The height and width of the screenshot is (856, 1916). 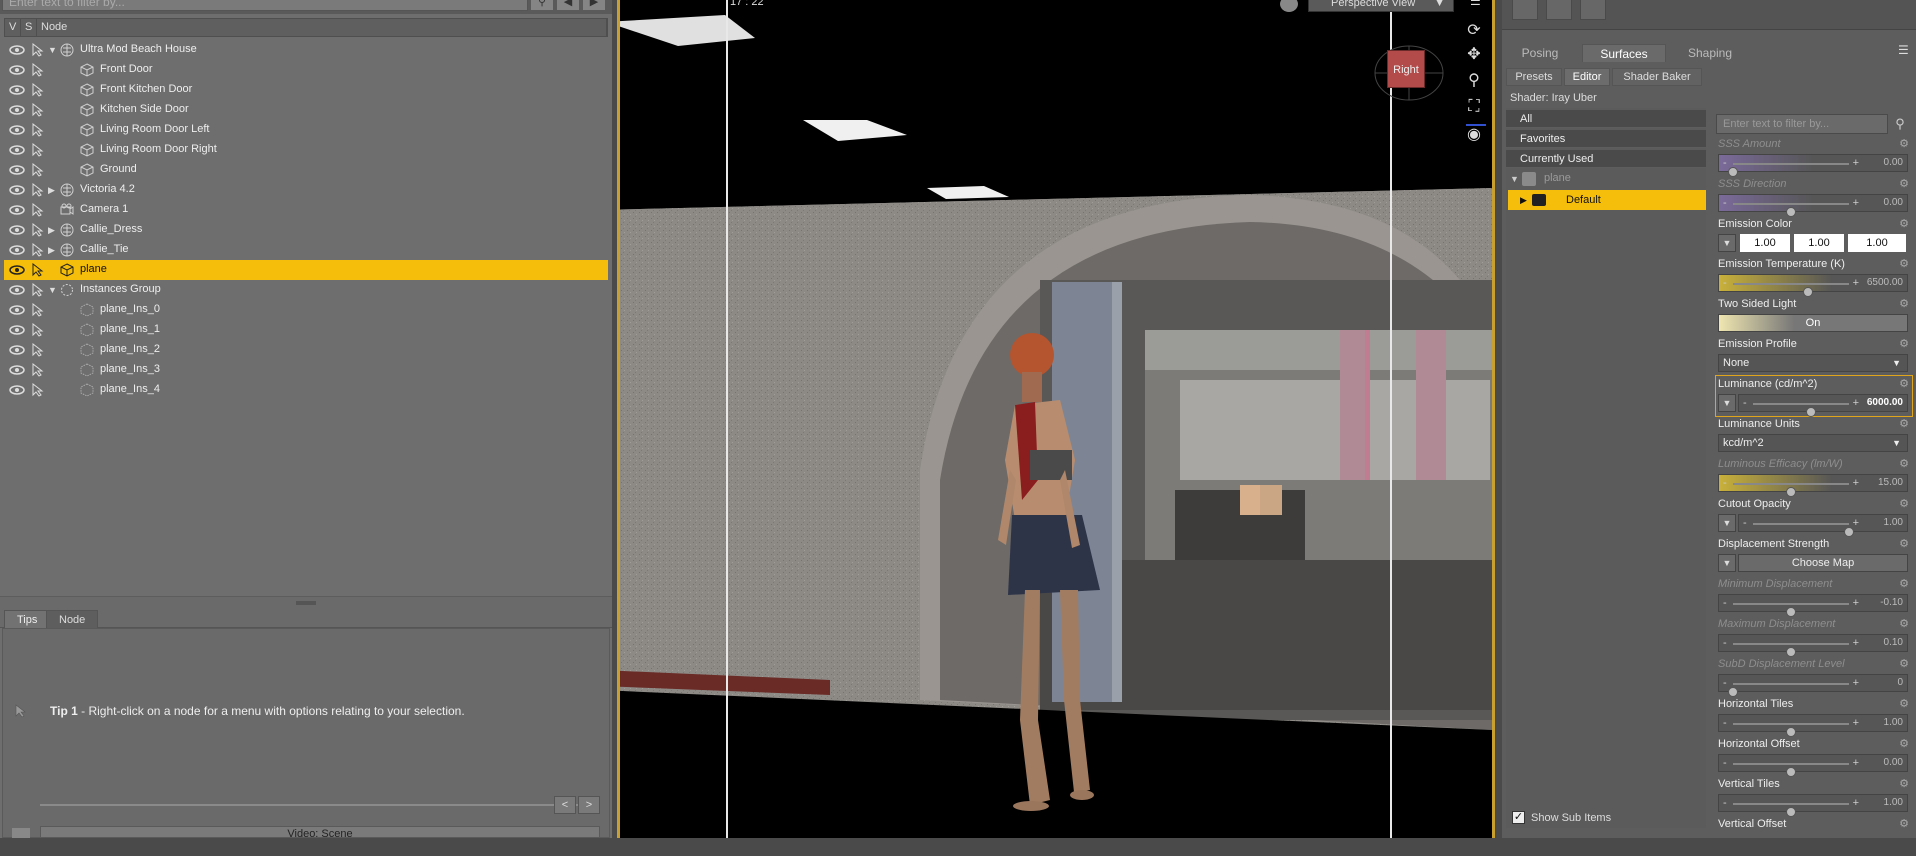 I want to click on property-value: 0, so click(x=1900, y=683).